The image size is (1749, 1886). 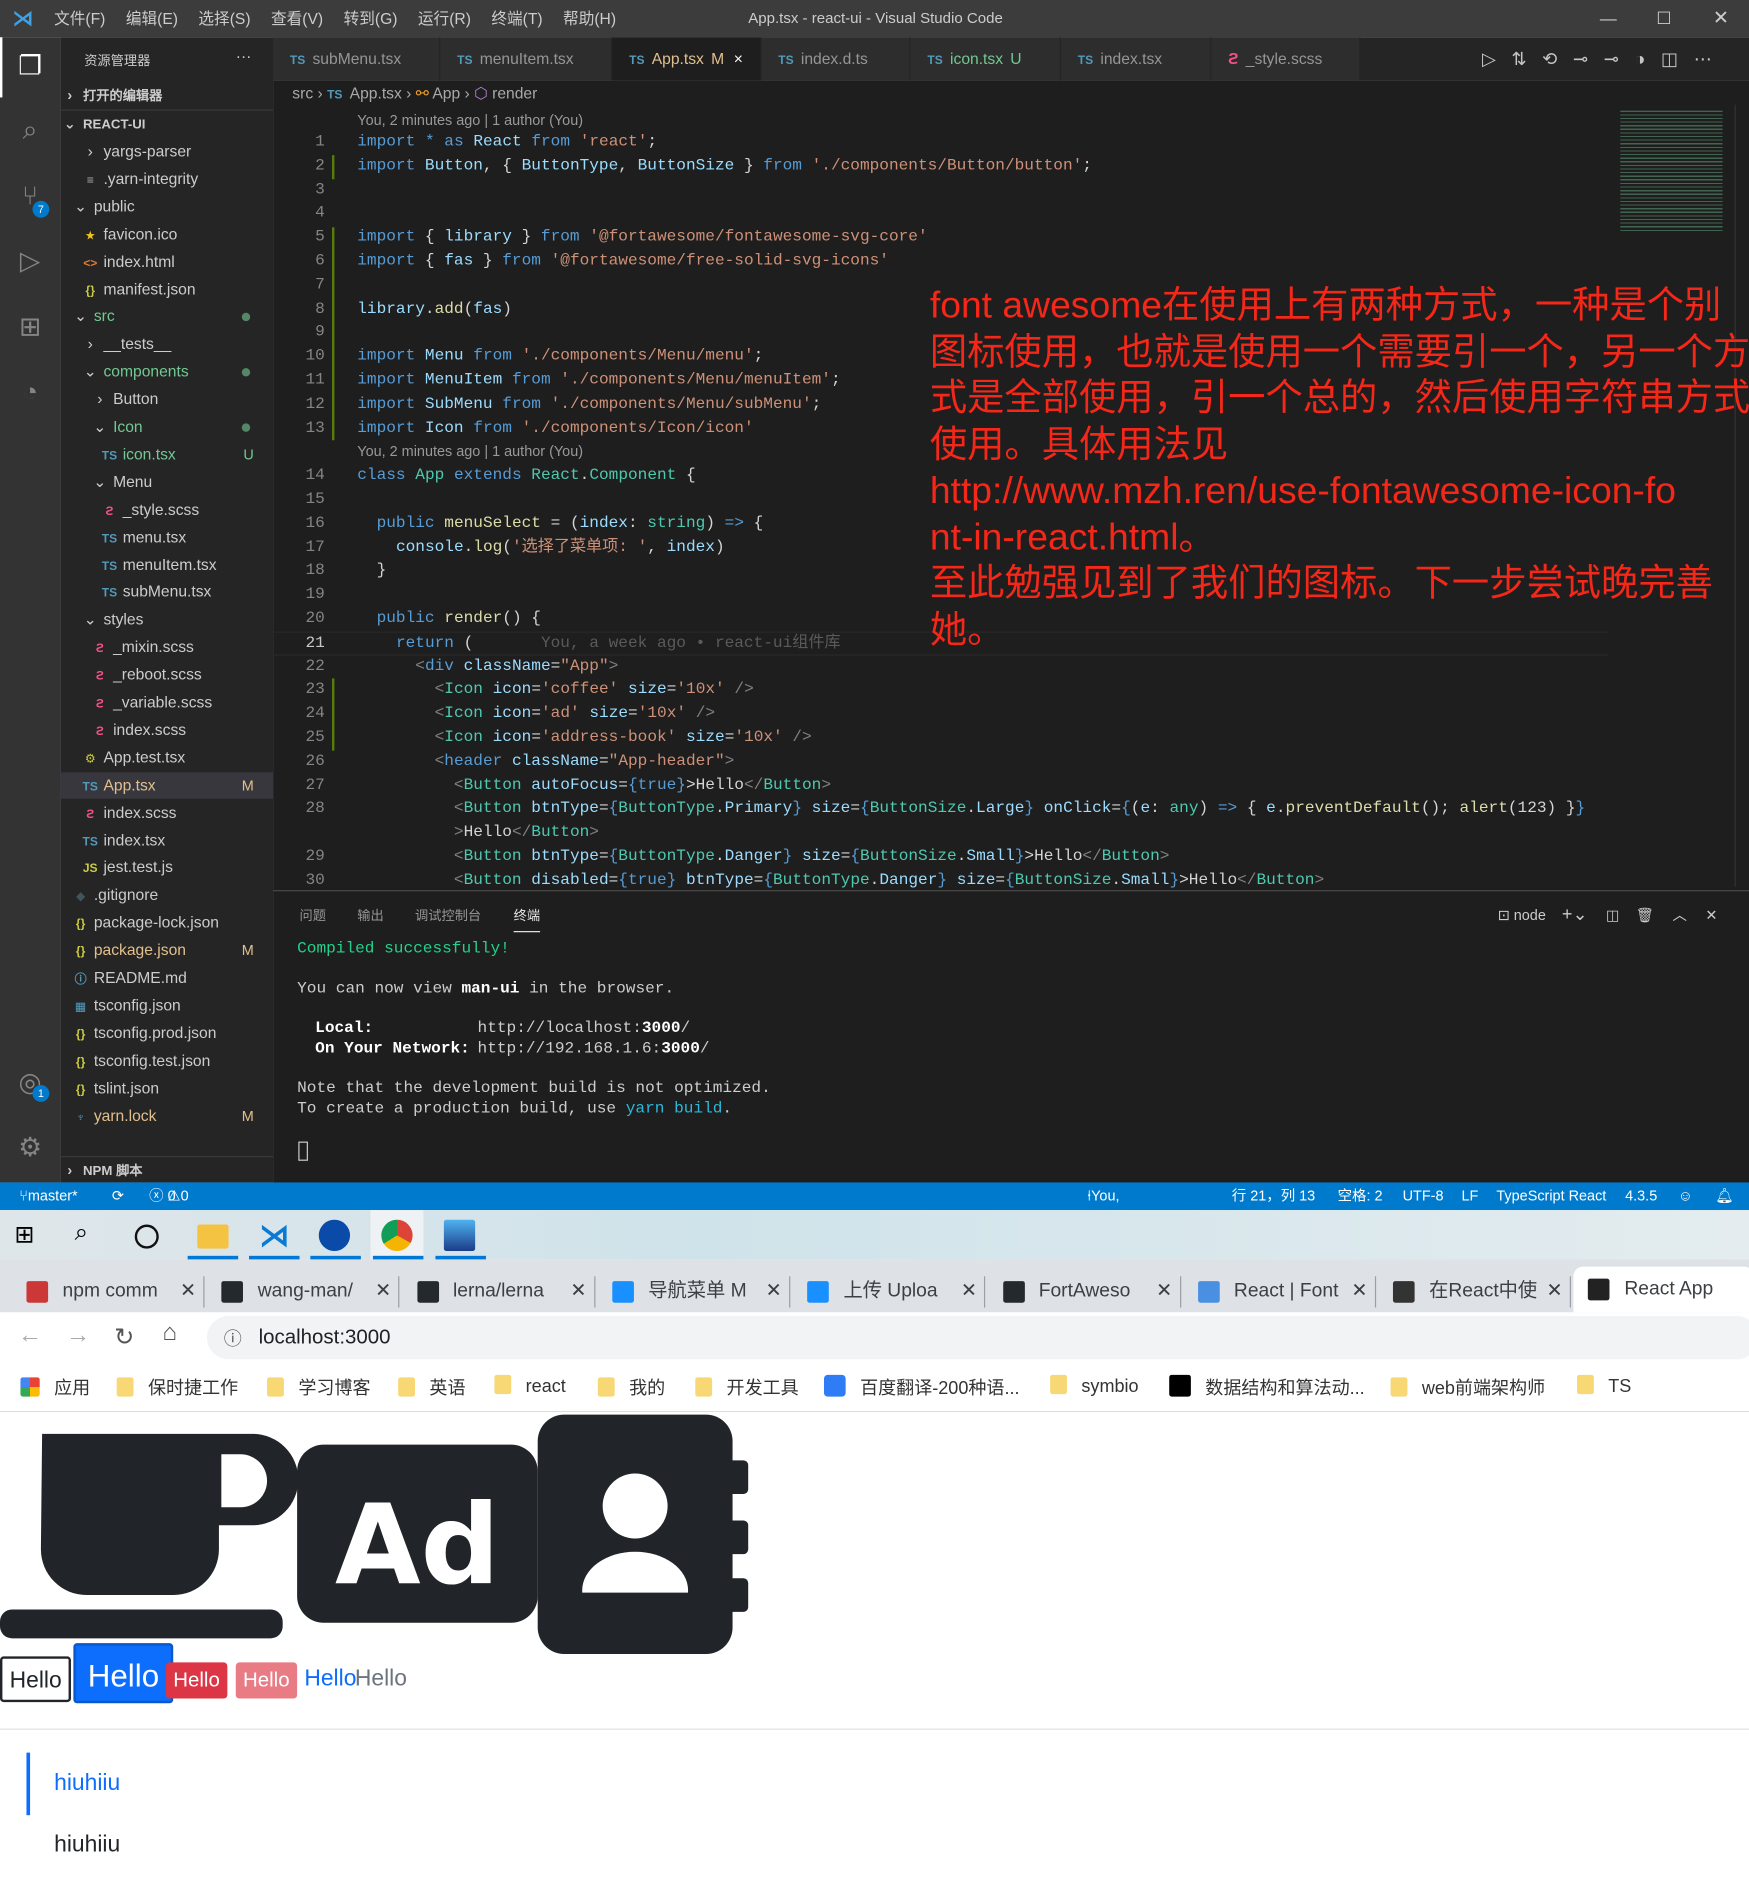 I want to click on tab-menuItem-tsx: TS menuItem.tsx, so click(x=526, y=59).